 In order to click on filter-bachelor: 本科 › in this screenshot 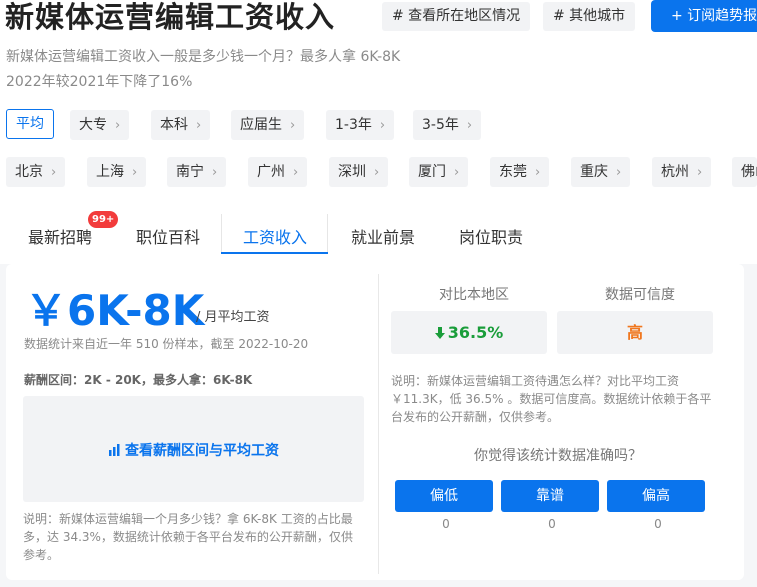, I will do `click(181, 125)`.